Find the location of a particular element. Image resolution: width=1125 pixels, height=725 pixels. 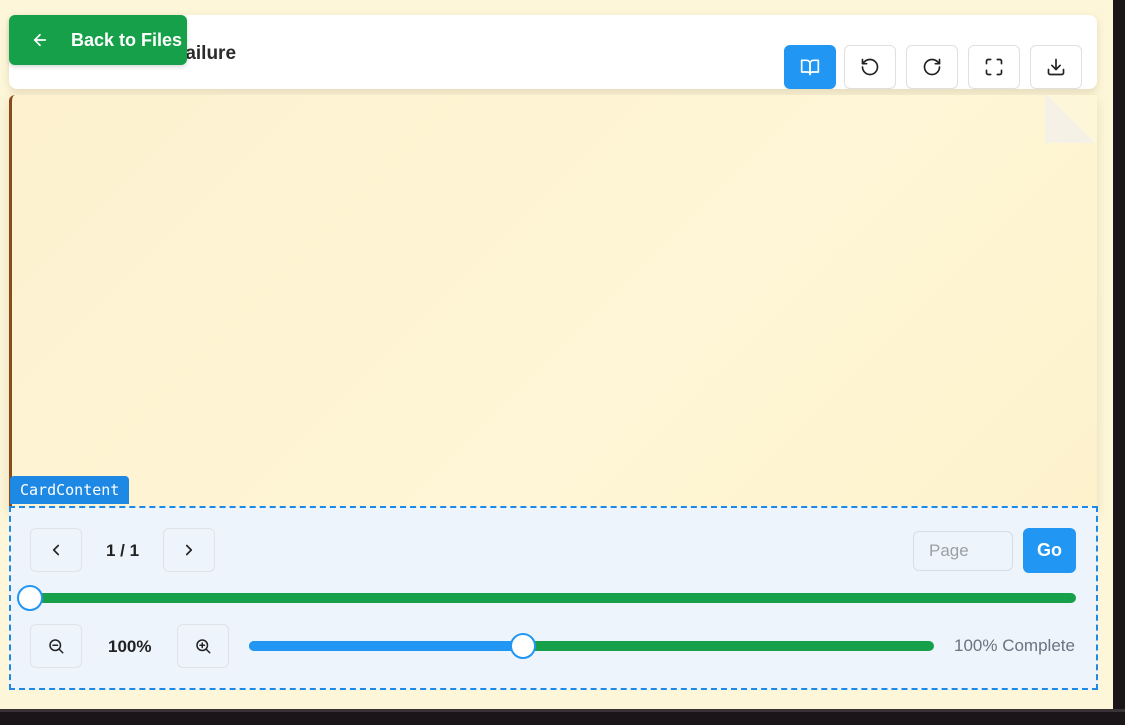

reading-mode-button is located at coordinates (810, 67).